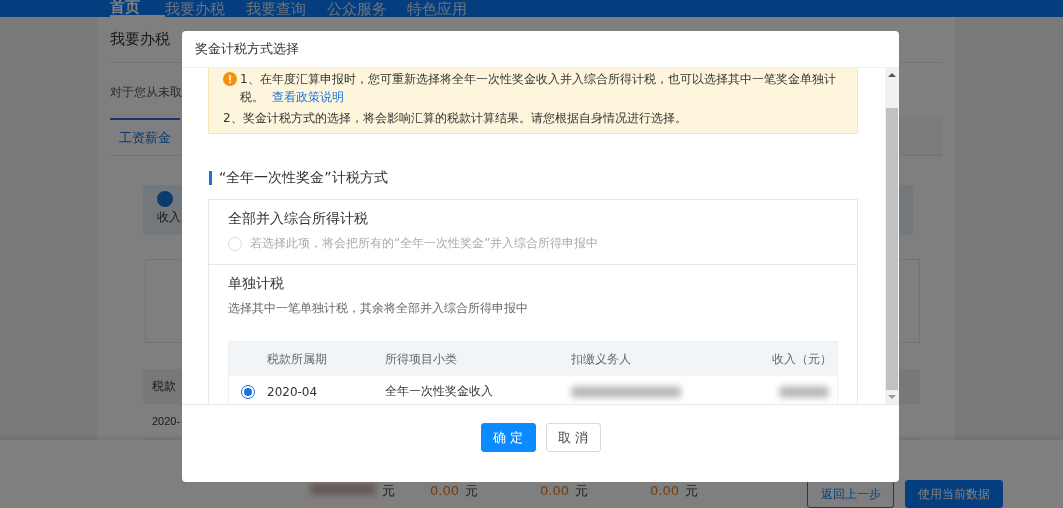 The image size is (1063, 508). I want to click on cancel-button: 取 消, so click(573, 437).